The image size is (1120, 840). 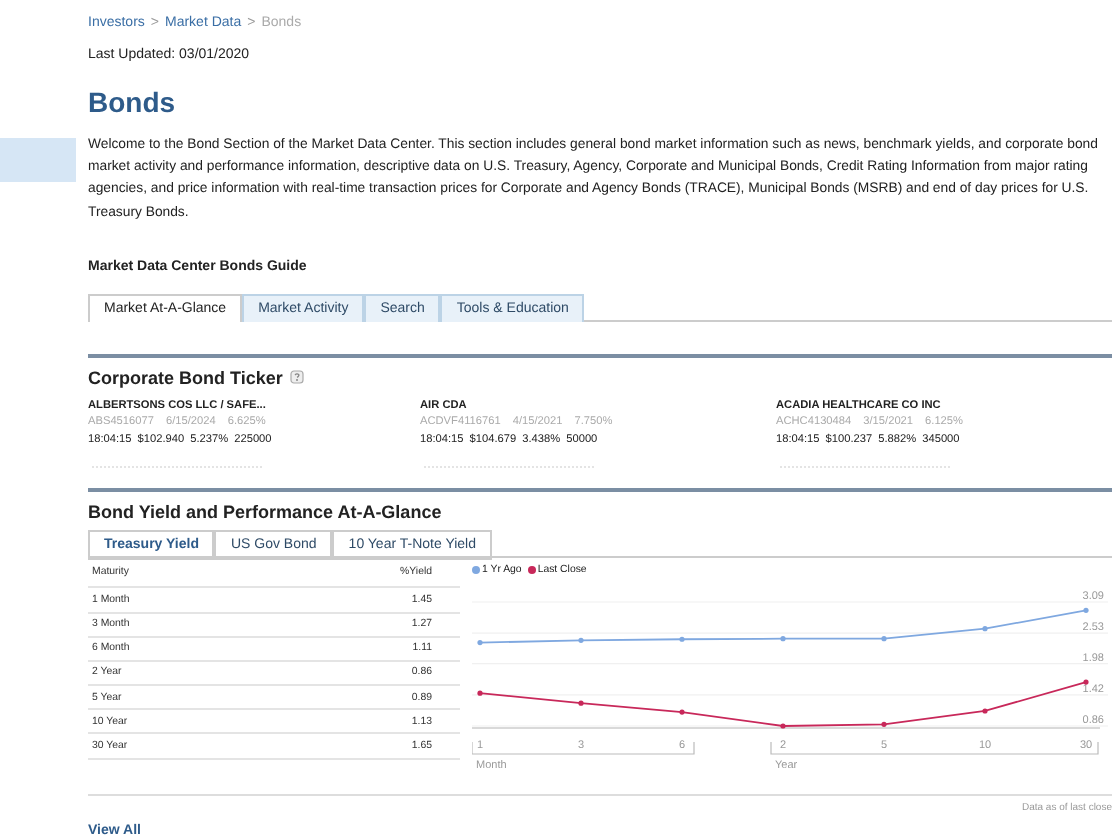 I want to click on help-icon, so click(x=297, y=377).